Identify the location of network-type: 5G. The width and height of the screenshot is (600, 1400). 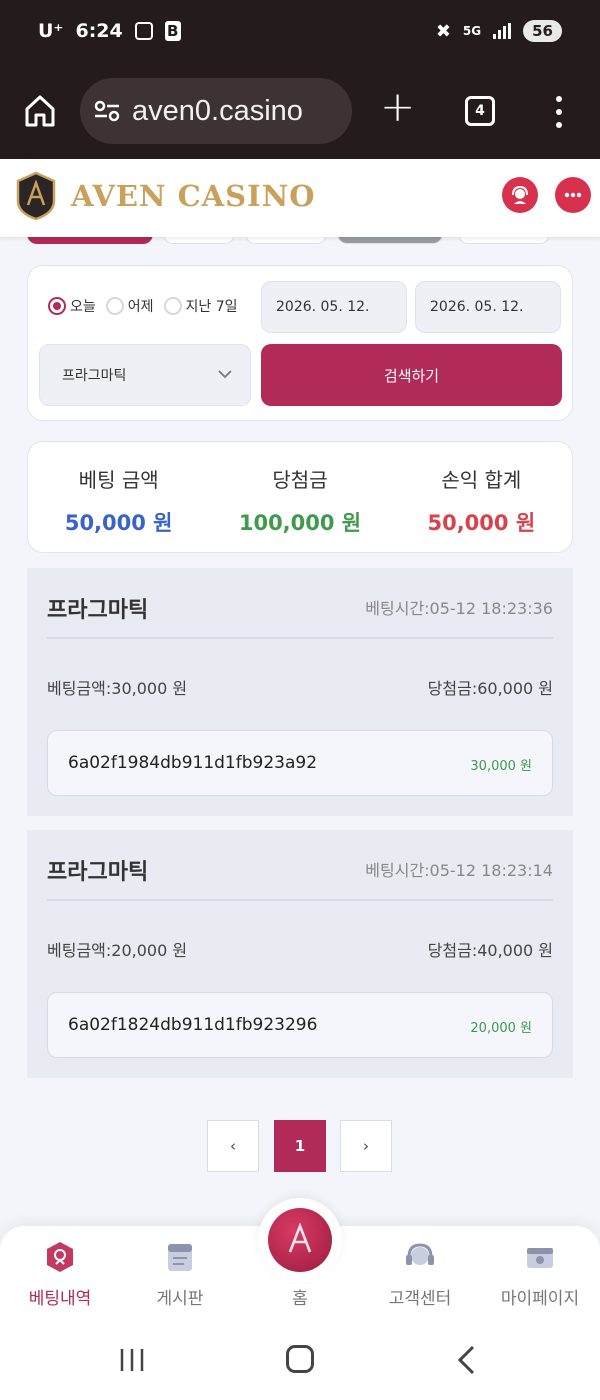
(472, 31).